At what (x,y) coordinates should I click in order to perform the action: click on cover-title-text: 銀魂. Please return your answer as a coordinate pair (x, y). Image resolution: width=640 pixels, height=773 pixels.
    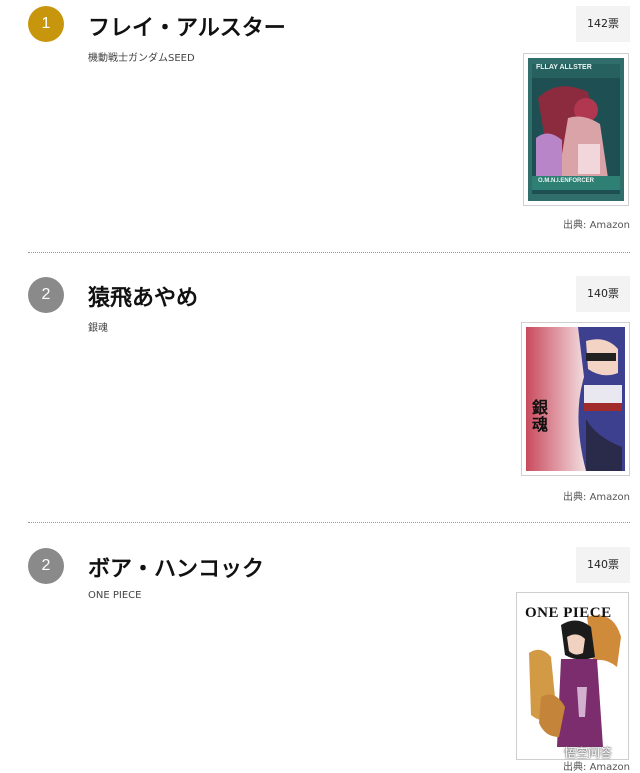
    Looking at the image, I should click on (540, 416).